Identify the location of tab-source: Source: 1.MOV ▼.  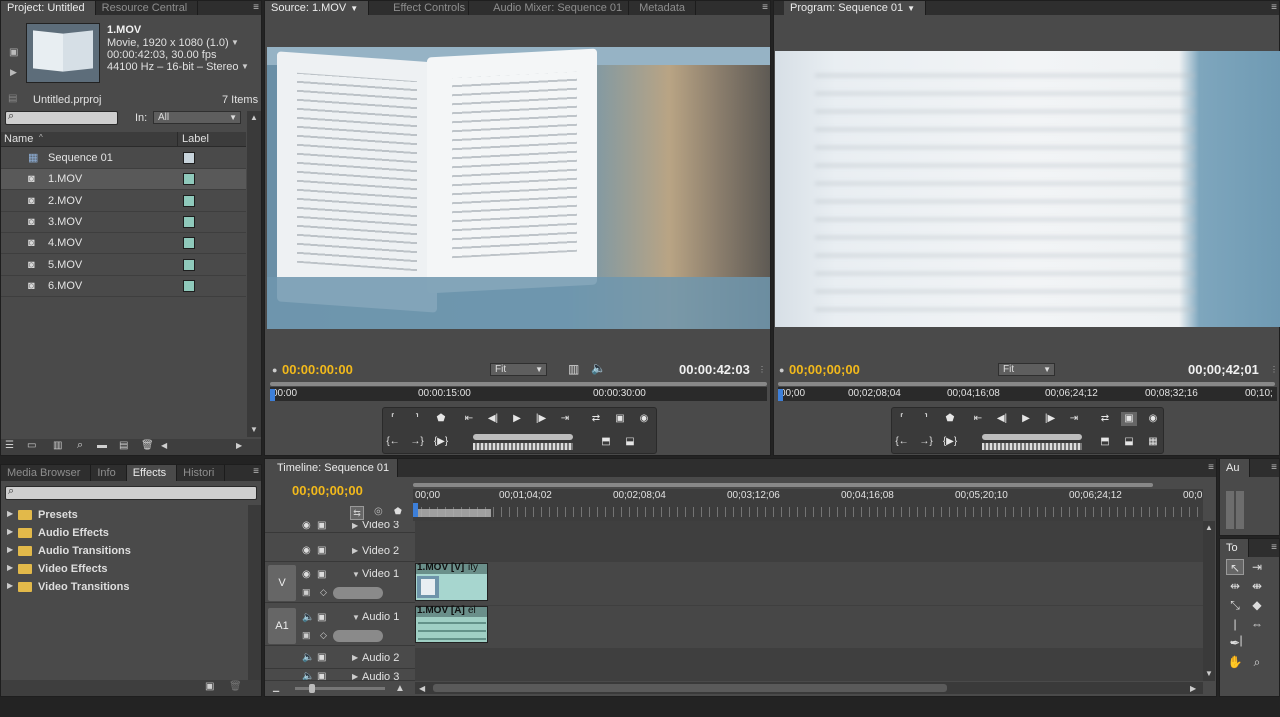
(317, 8).